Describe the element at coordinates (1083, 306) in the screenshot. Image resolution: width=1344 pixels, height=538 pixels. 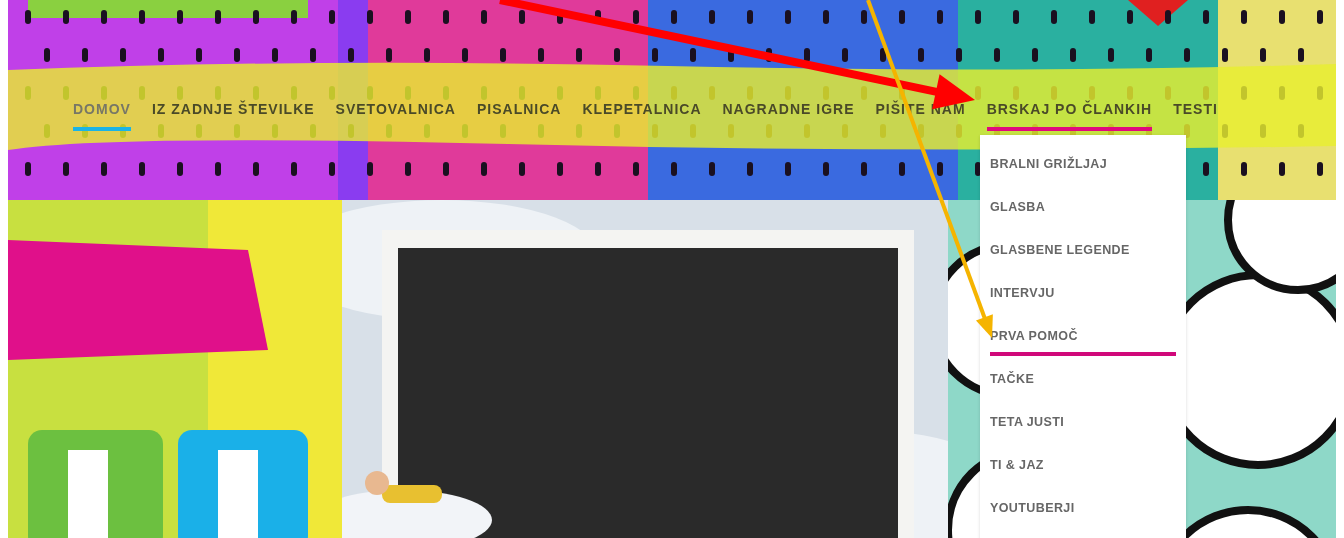
I see `menu-item: INTERVJU` at that location.